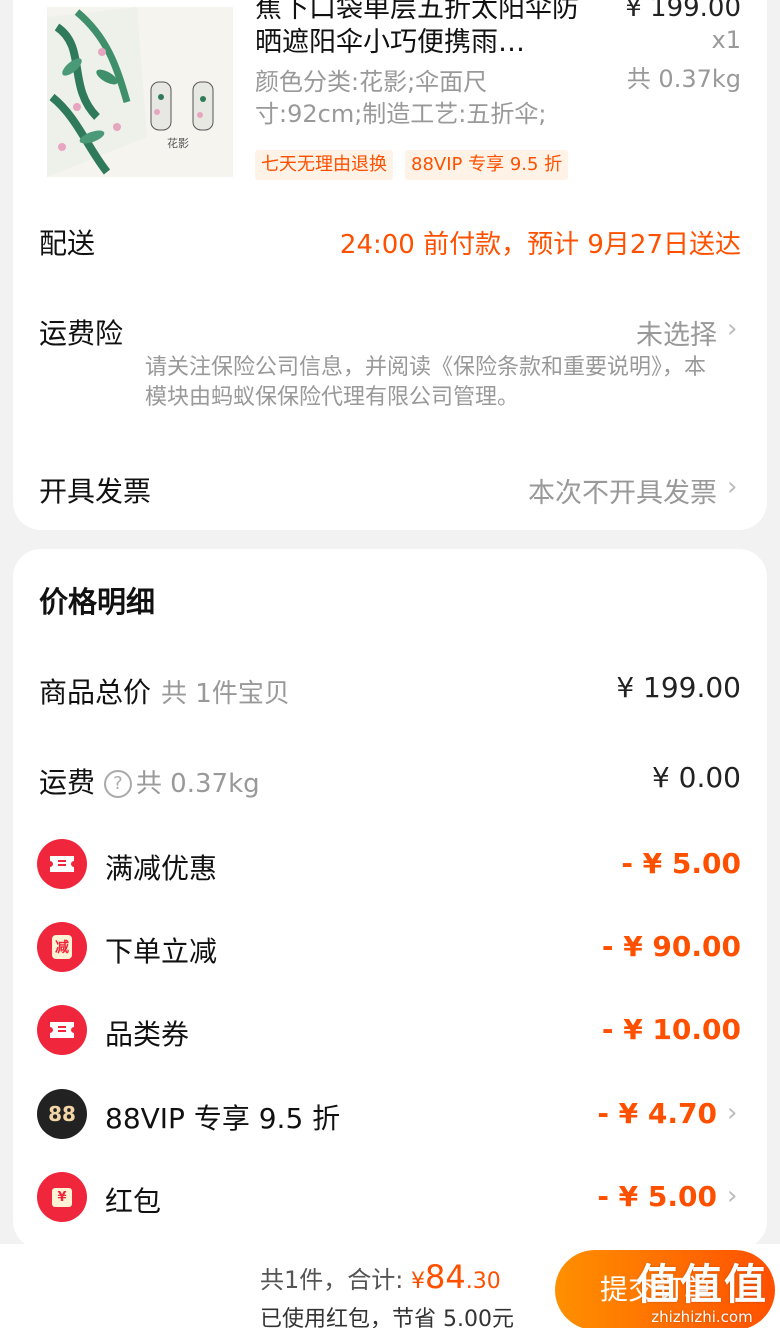 Image resolution: width=780 pixels, height=1328 pixels. Describe the element at coordinates (681, 863) in the screenshot. I see `discount-value-full-reduction: - ¥ 5.00` at that location.